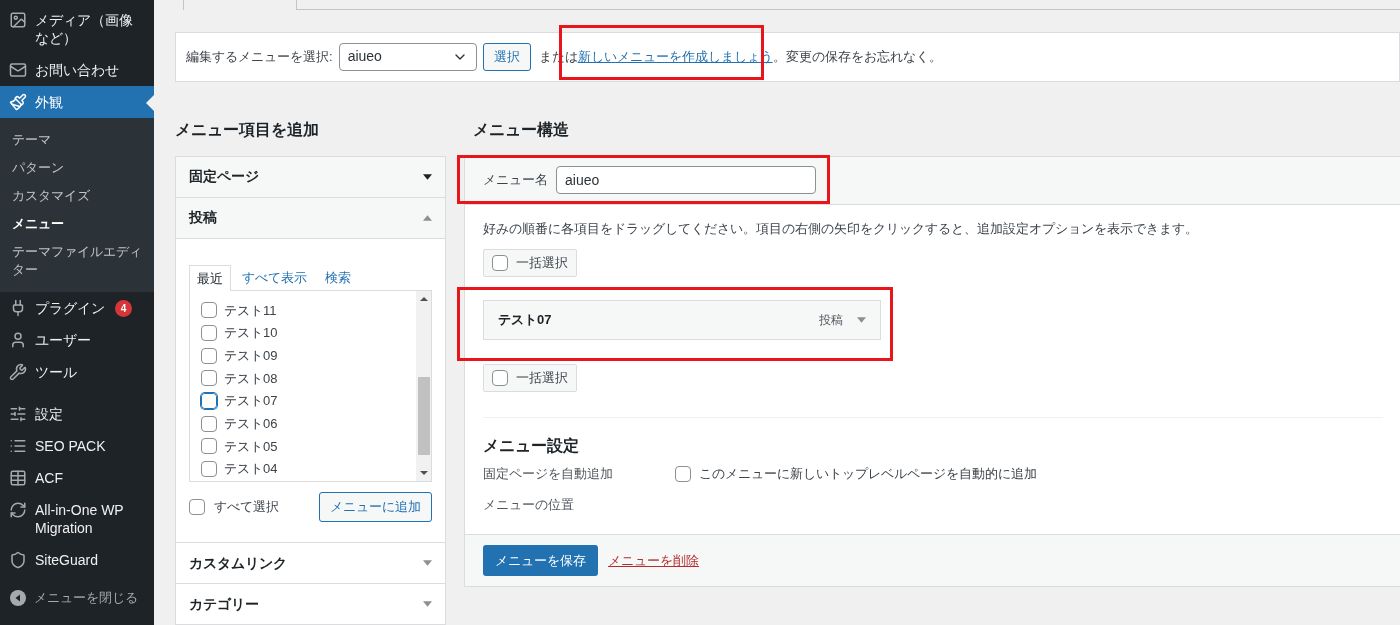 Image resolution: width=1400 pixels, height=625 pixels. I want to click on accordion-header: 固定ページ, so click(310, 176).